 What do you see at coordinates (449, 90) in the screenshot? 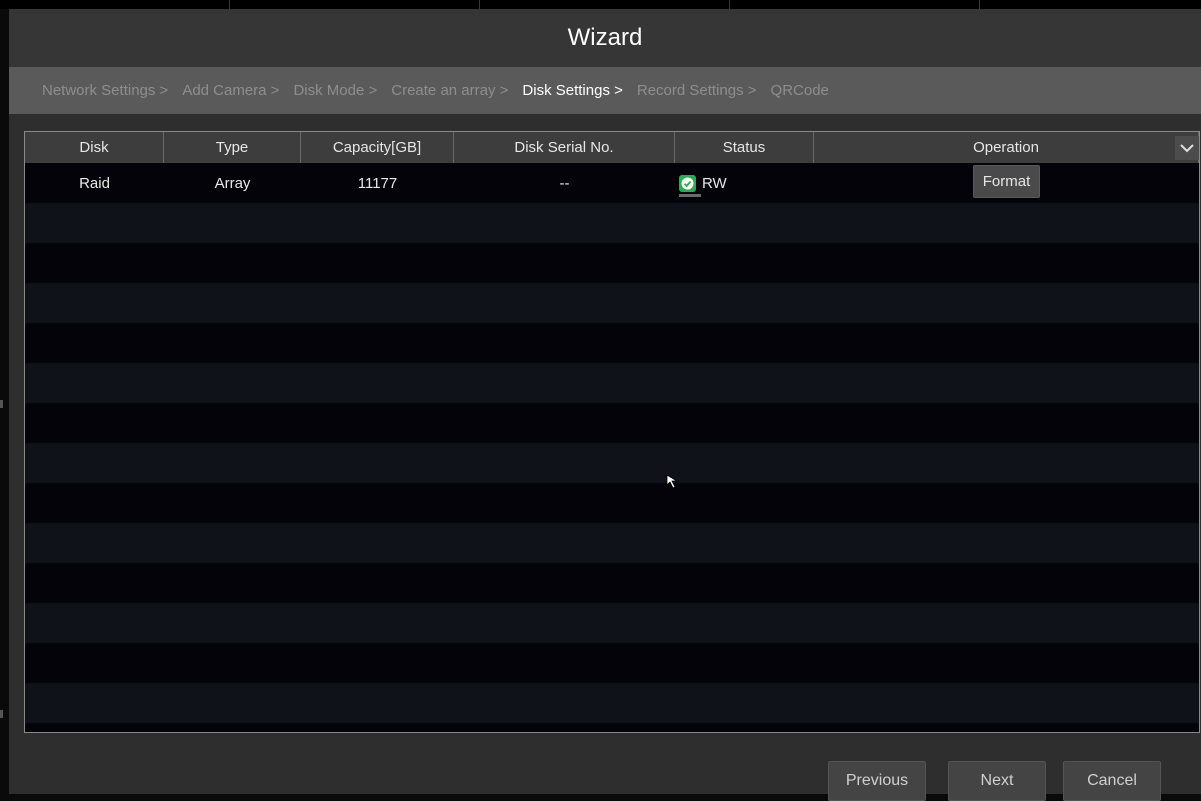
I see `step-create-array: Create an array >` at bounding box center [449, 90].